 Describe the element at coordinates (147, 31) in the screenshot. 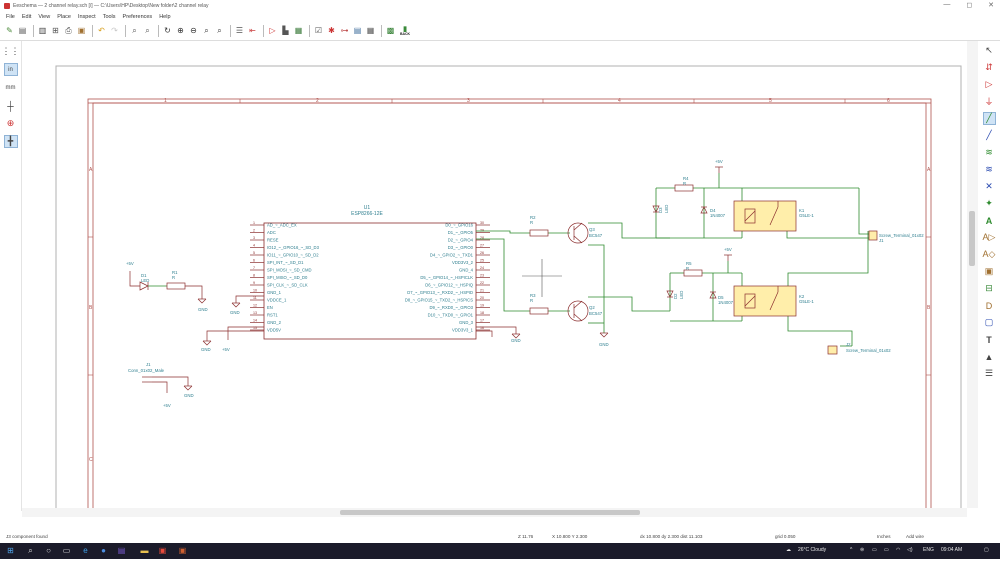

I see `find-replace-icon: ⌕` at that location.